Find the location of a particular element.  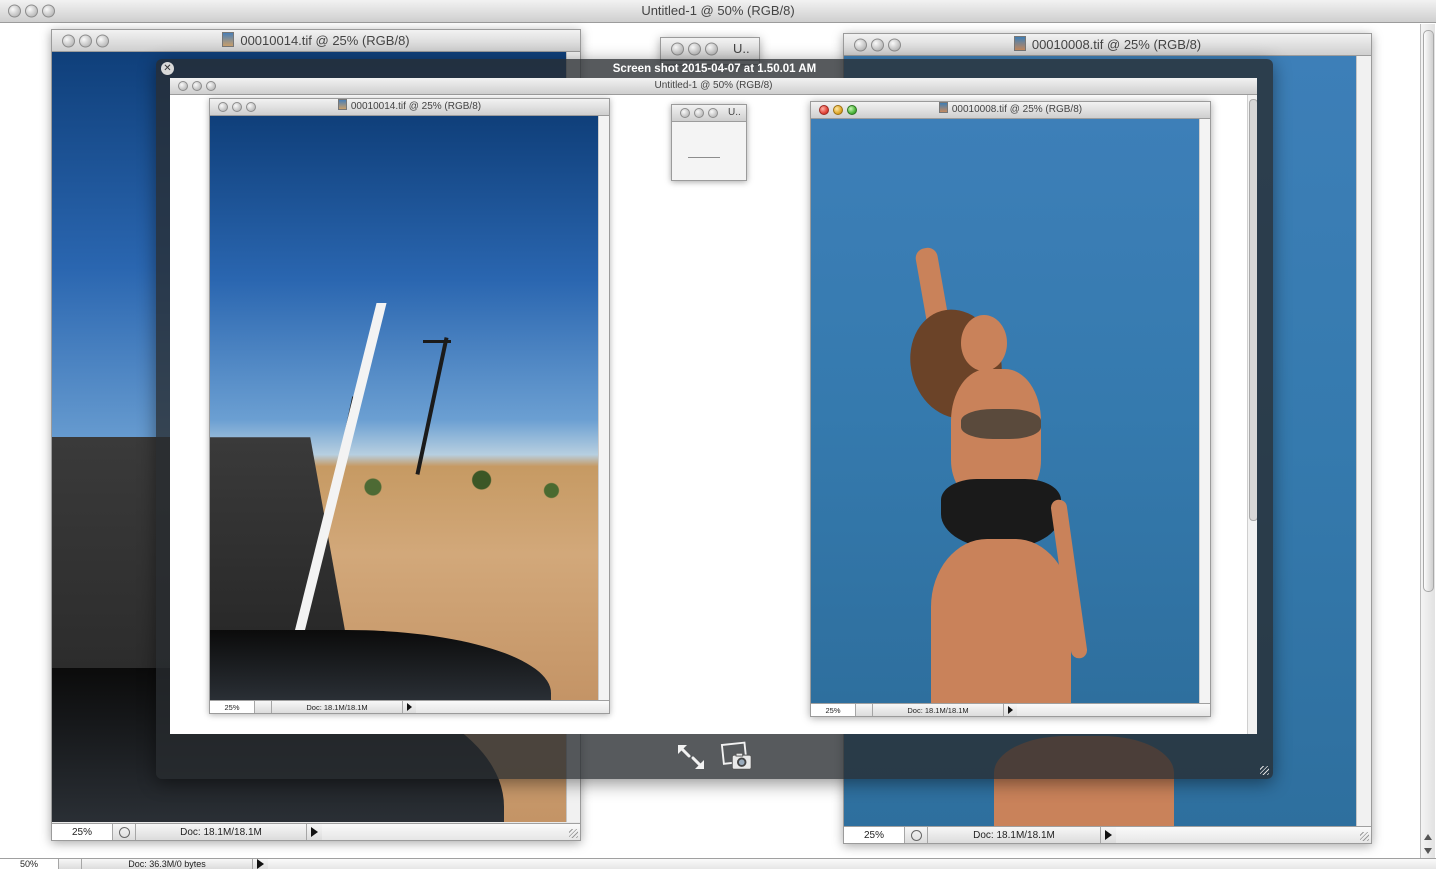

left-doc-title: 00010014.tif @ 25% (RGB/8) is located at coordinates (325, 40).